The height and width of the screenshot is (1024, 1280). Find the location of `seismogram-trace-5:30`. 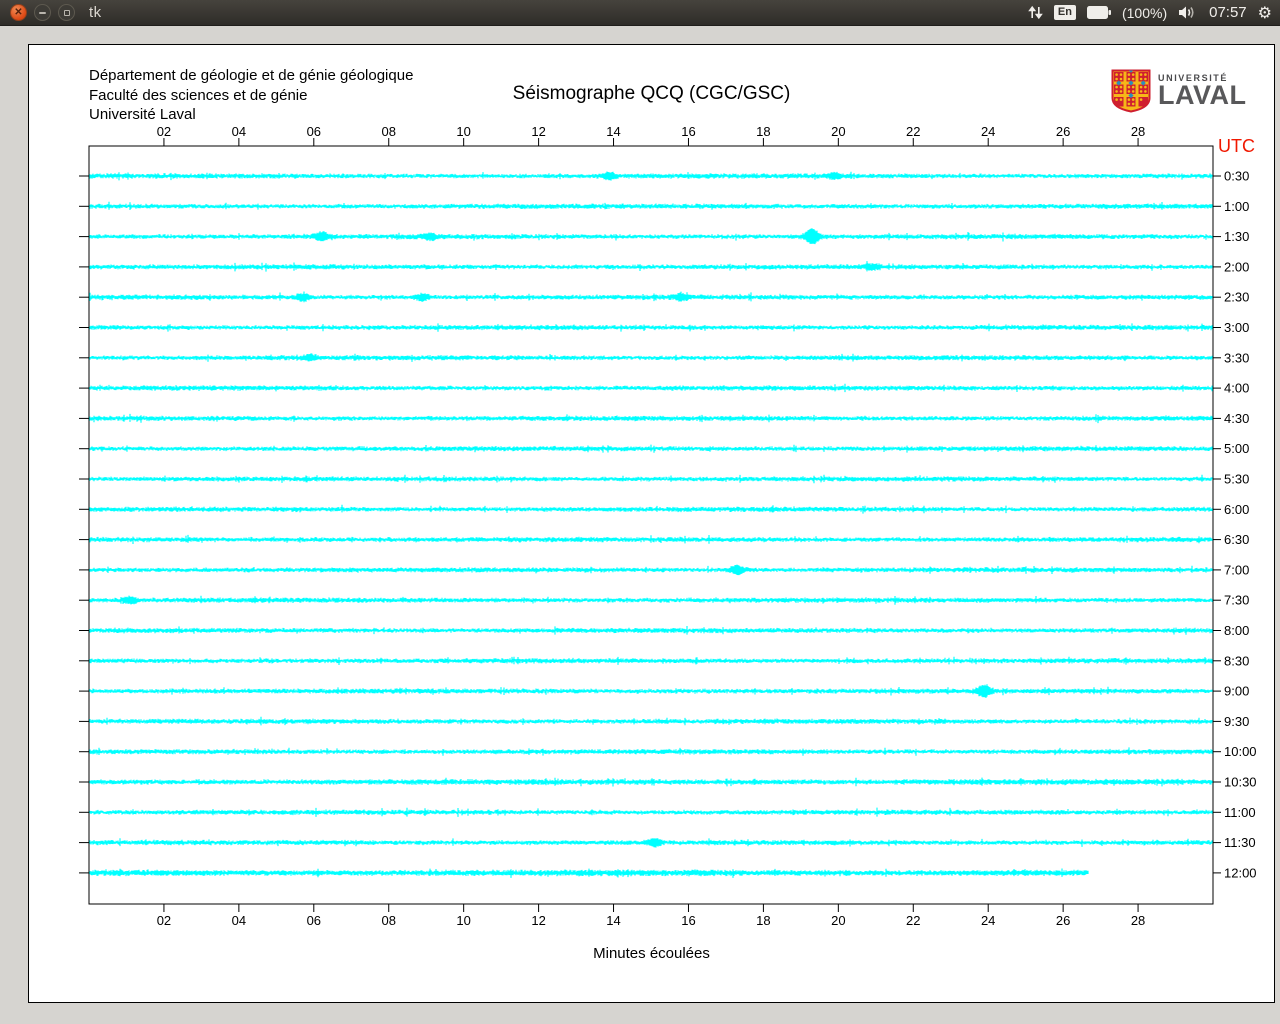

seismogram-trace-5:30 is located at coordinates (651, 479).